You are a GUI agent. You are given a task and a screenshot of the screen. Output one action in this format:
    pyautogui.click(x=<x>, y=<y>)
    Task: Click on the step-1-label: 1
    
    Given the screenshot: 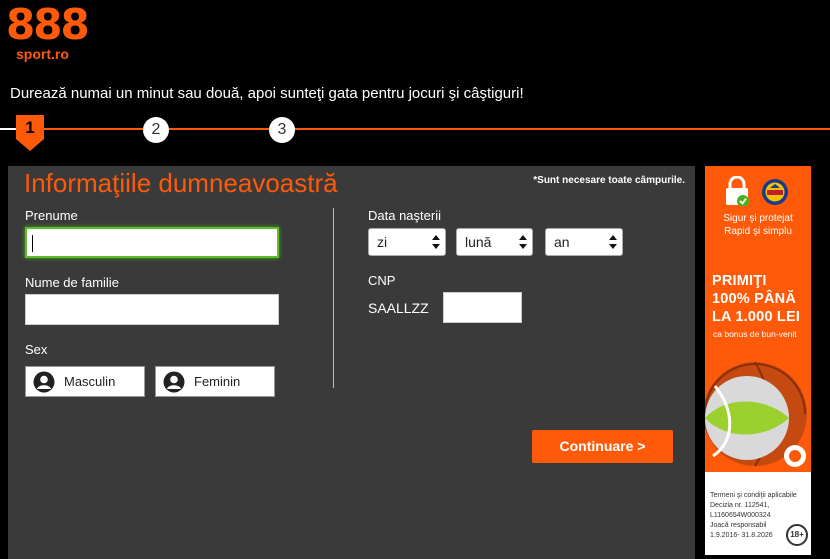 What is the action you would take?
    pyautogui.click(x=30, y=127)
    